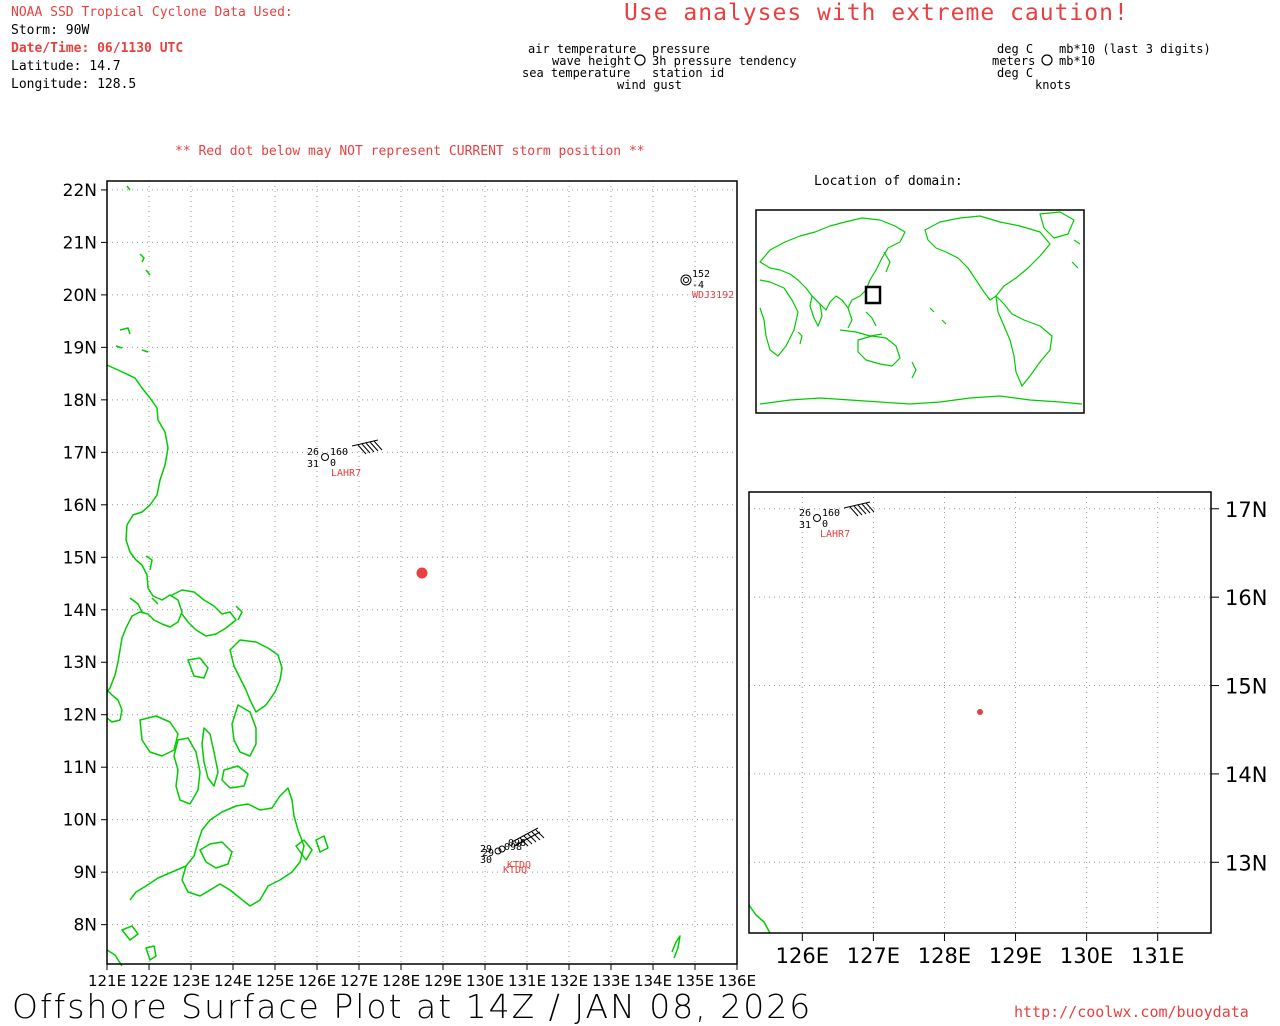 The width and height of the screenshot is (1280, 1026). I want to click on station-wdj3192: 152 -4 WDJ3192, so click(707, 285).